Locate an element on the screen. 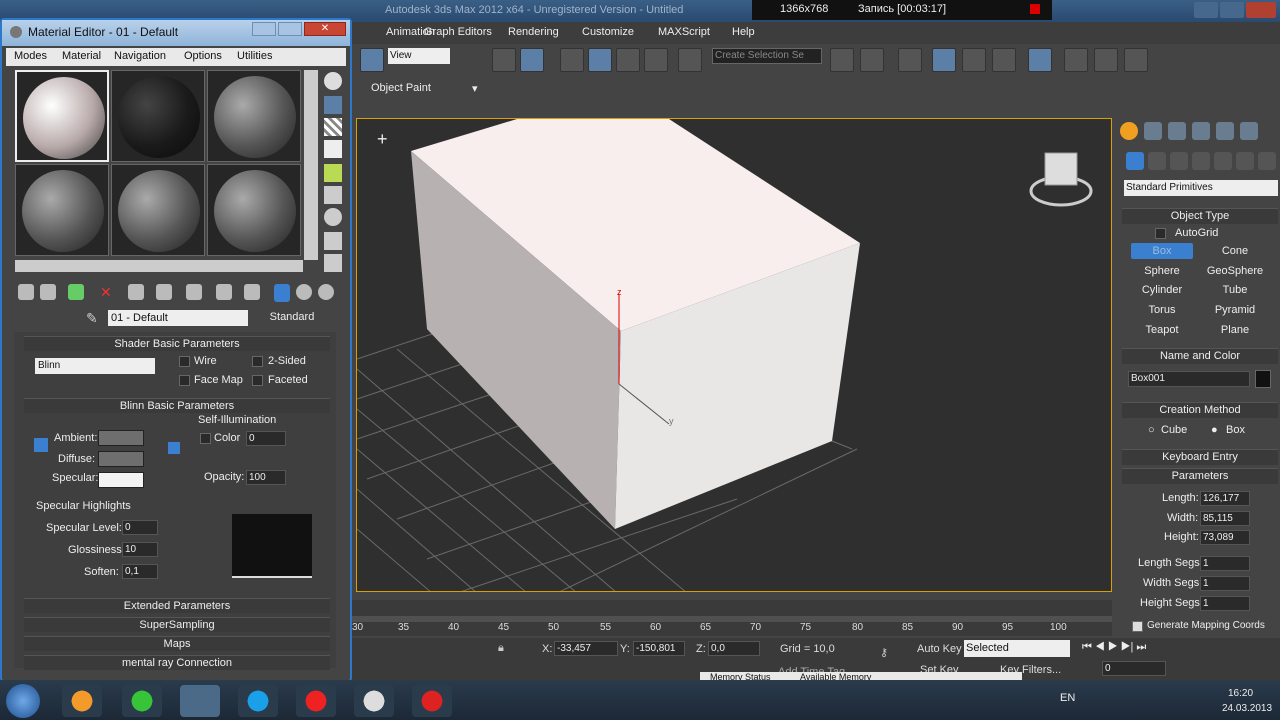  material-editor-icon is located at coordinates (1040, 60).